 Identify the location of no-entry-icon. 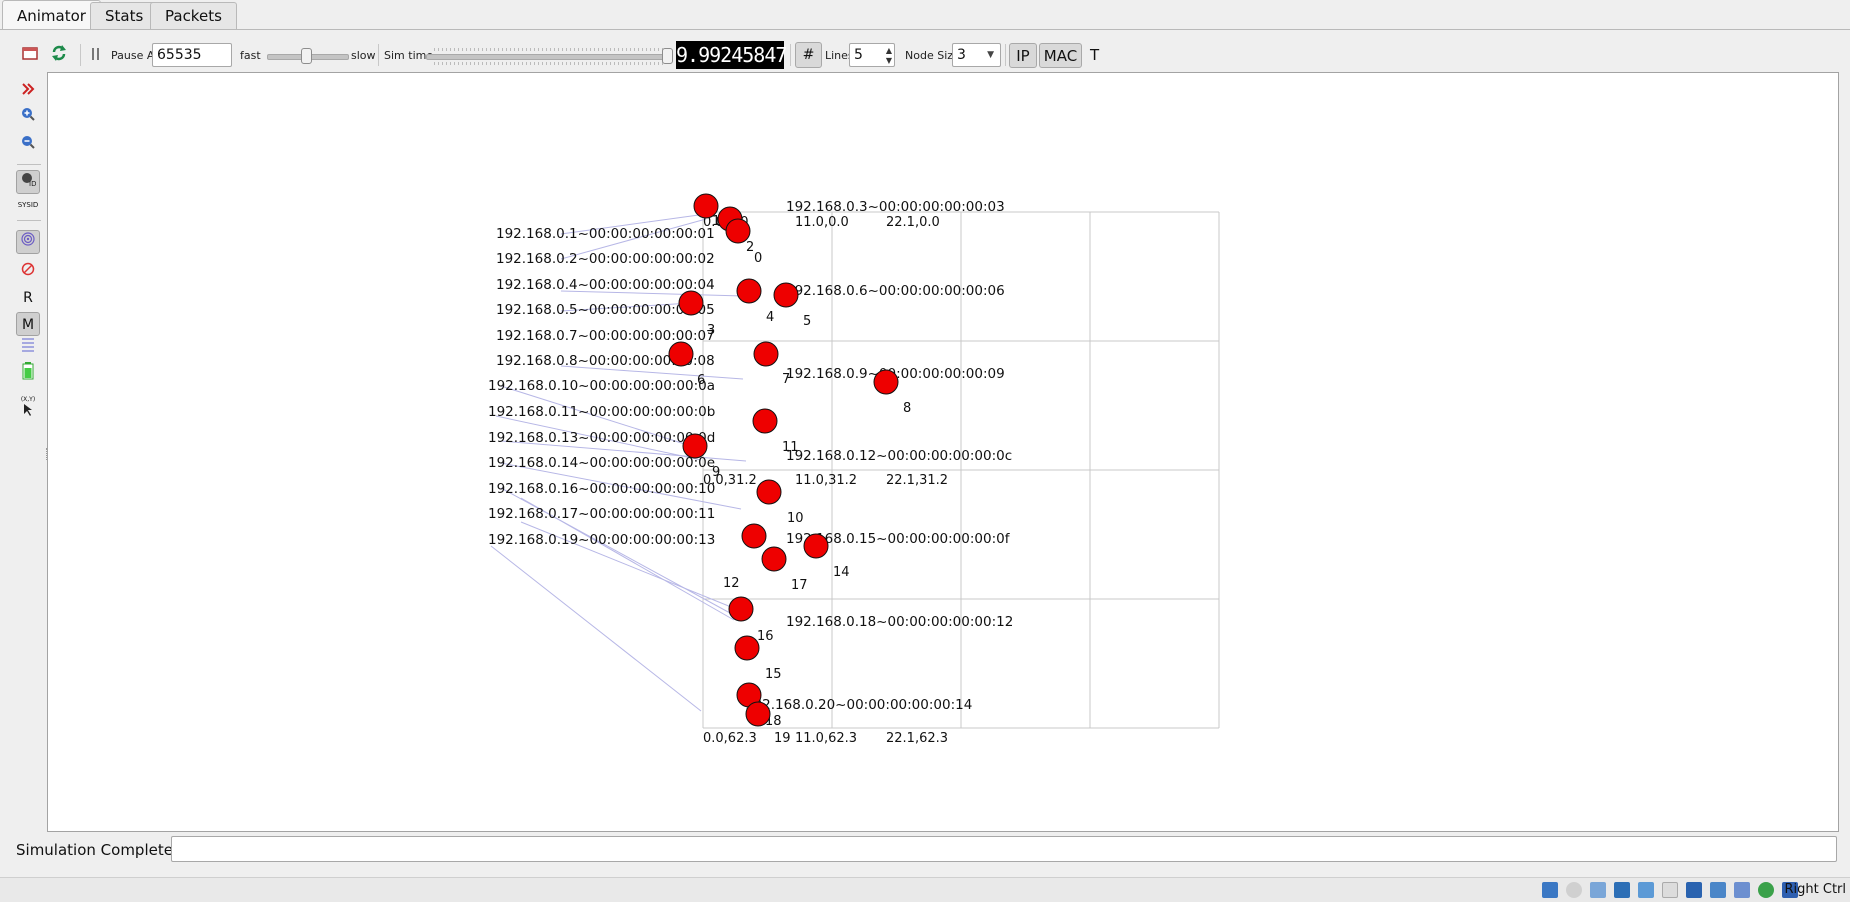
(28, 272).